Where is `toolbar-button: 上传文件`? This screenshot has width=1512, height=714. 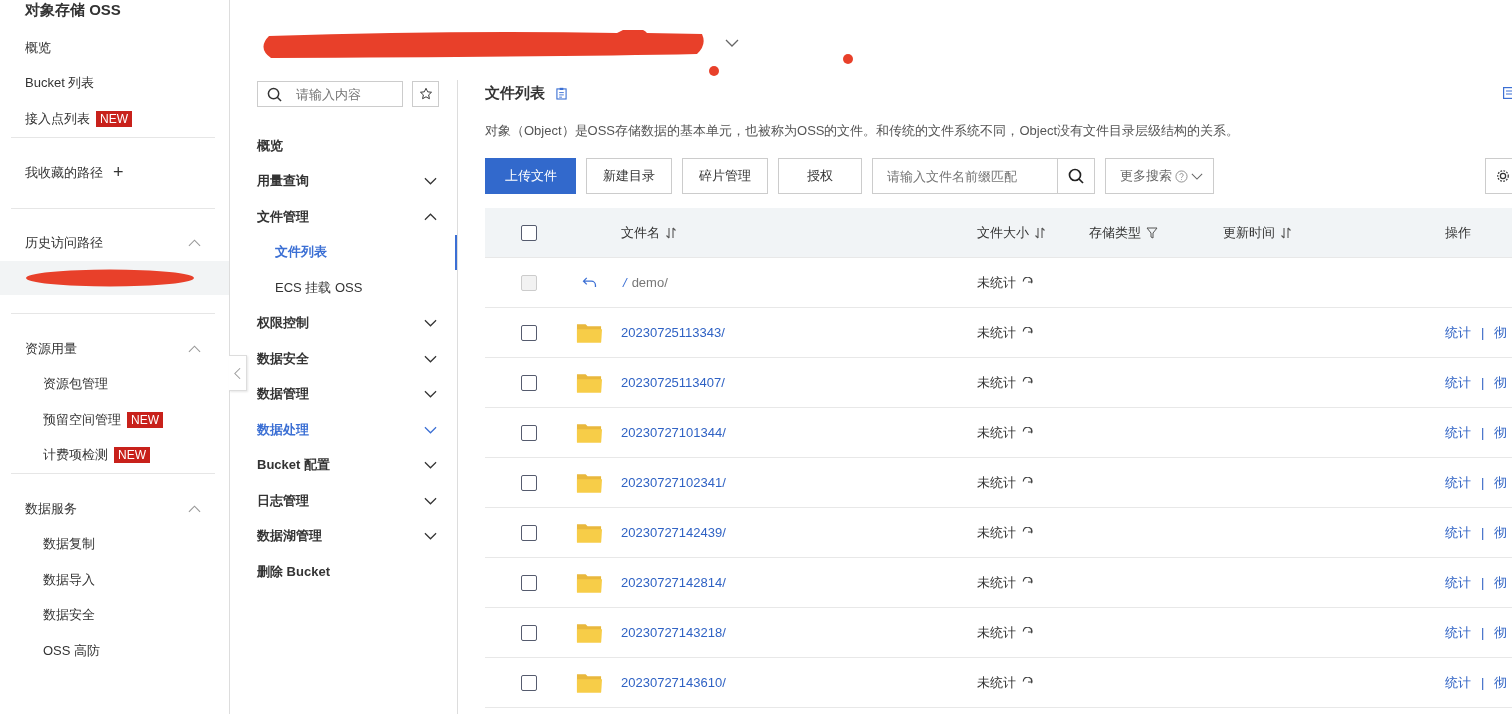
toolbar-button: 上传文件 is located at coordinates (530, 176).